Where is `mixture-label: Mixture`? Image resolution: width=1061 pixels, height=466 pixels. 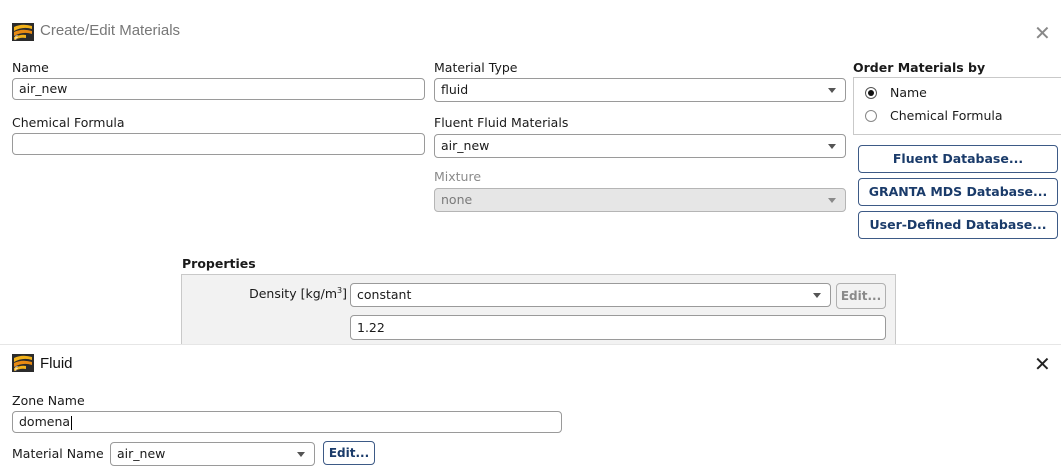 mixture-label: Mixture is located at coordinates (458, 176).